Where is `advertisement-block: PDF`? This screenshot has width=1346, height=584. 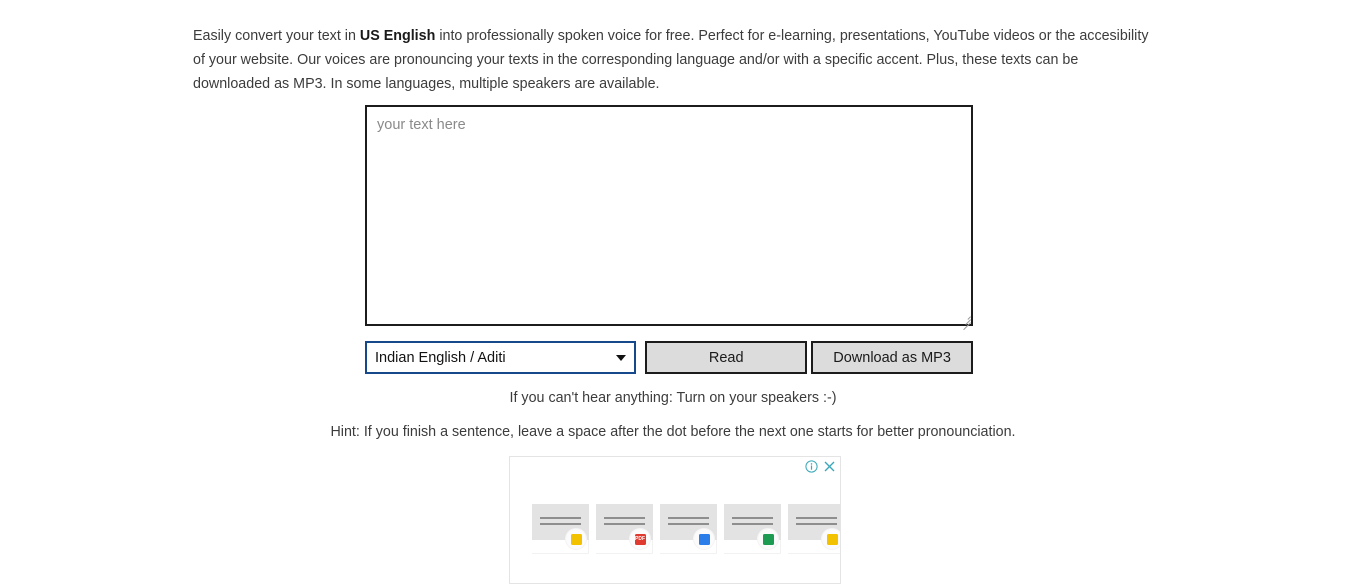
advertisement-block: PDF is located at coordinates (675, 520).